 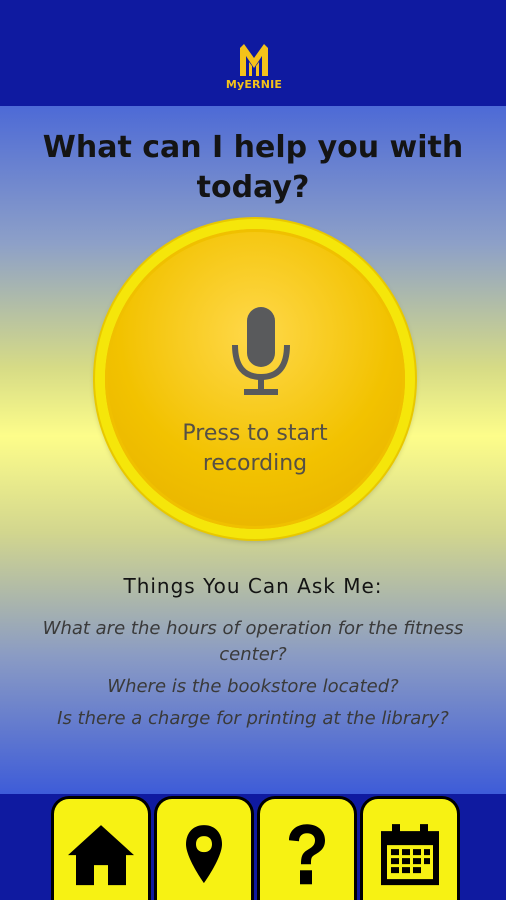 I want to click on question-mark-icon, so click(x=307, y=853).